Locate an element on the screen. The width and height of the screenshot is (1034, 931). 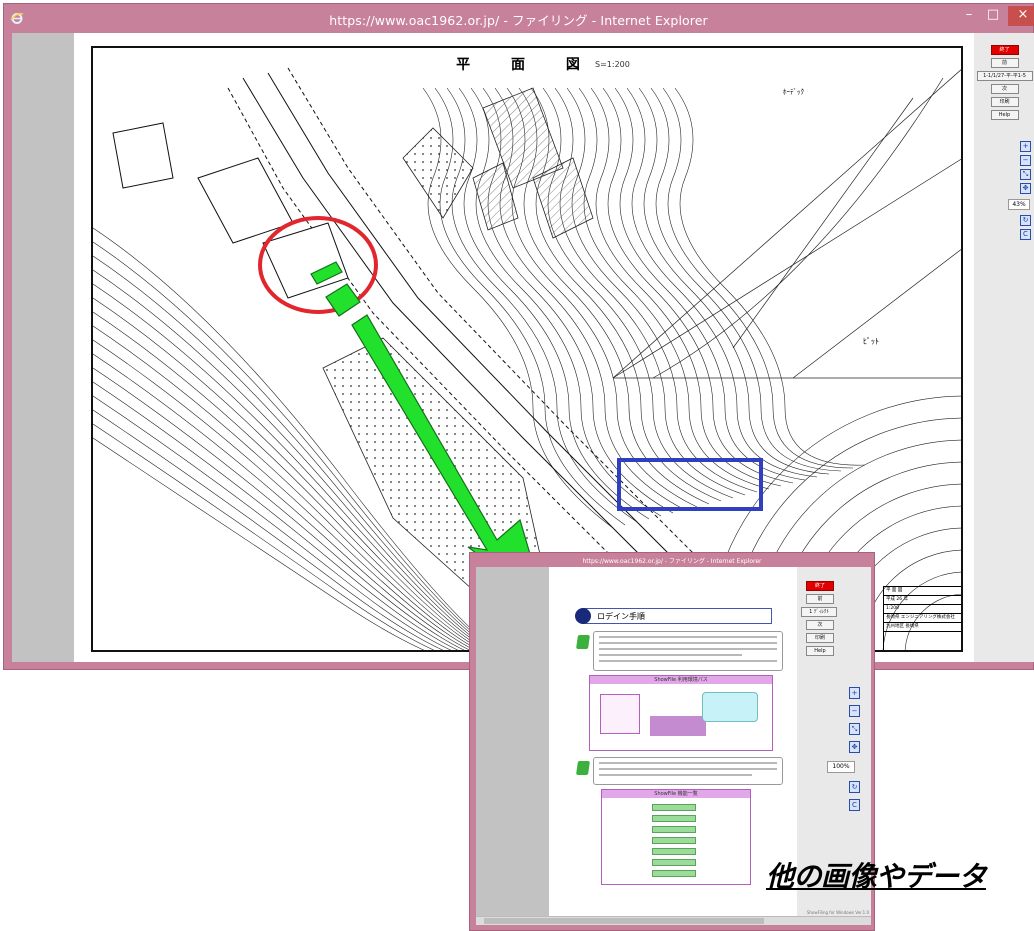
inset-zoom-in-icon: + is located at coordinates (854, 693).